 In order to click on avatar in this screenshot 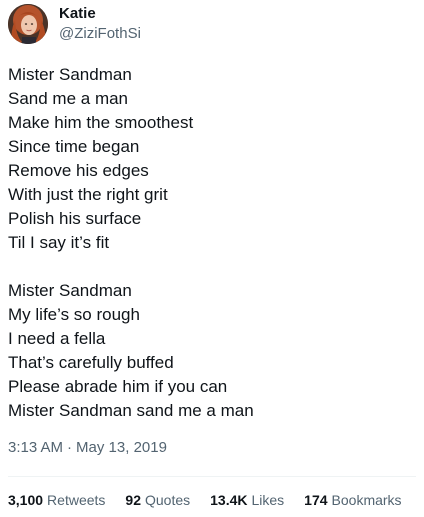, I will do `click(28, 24)`.